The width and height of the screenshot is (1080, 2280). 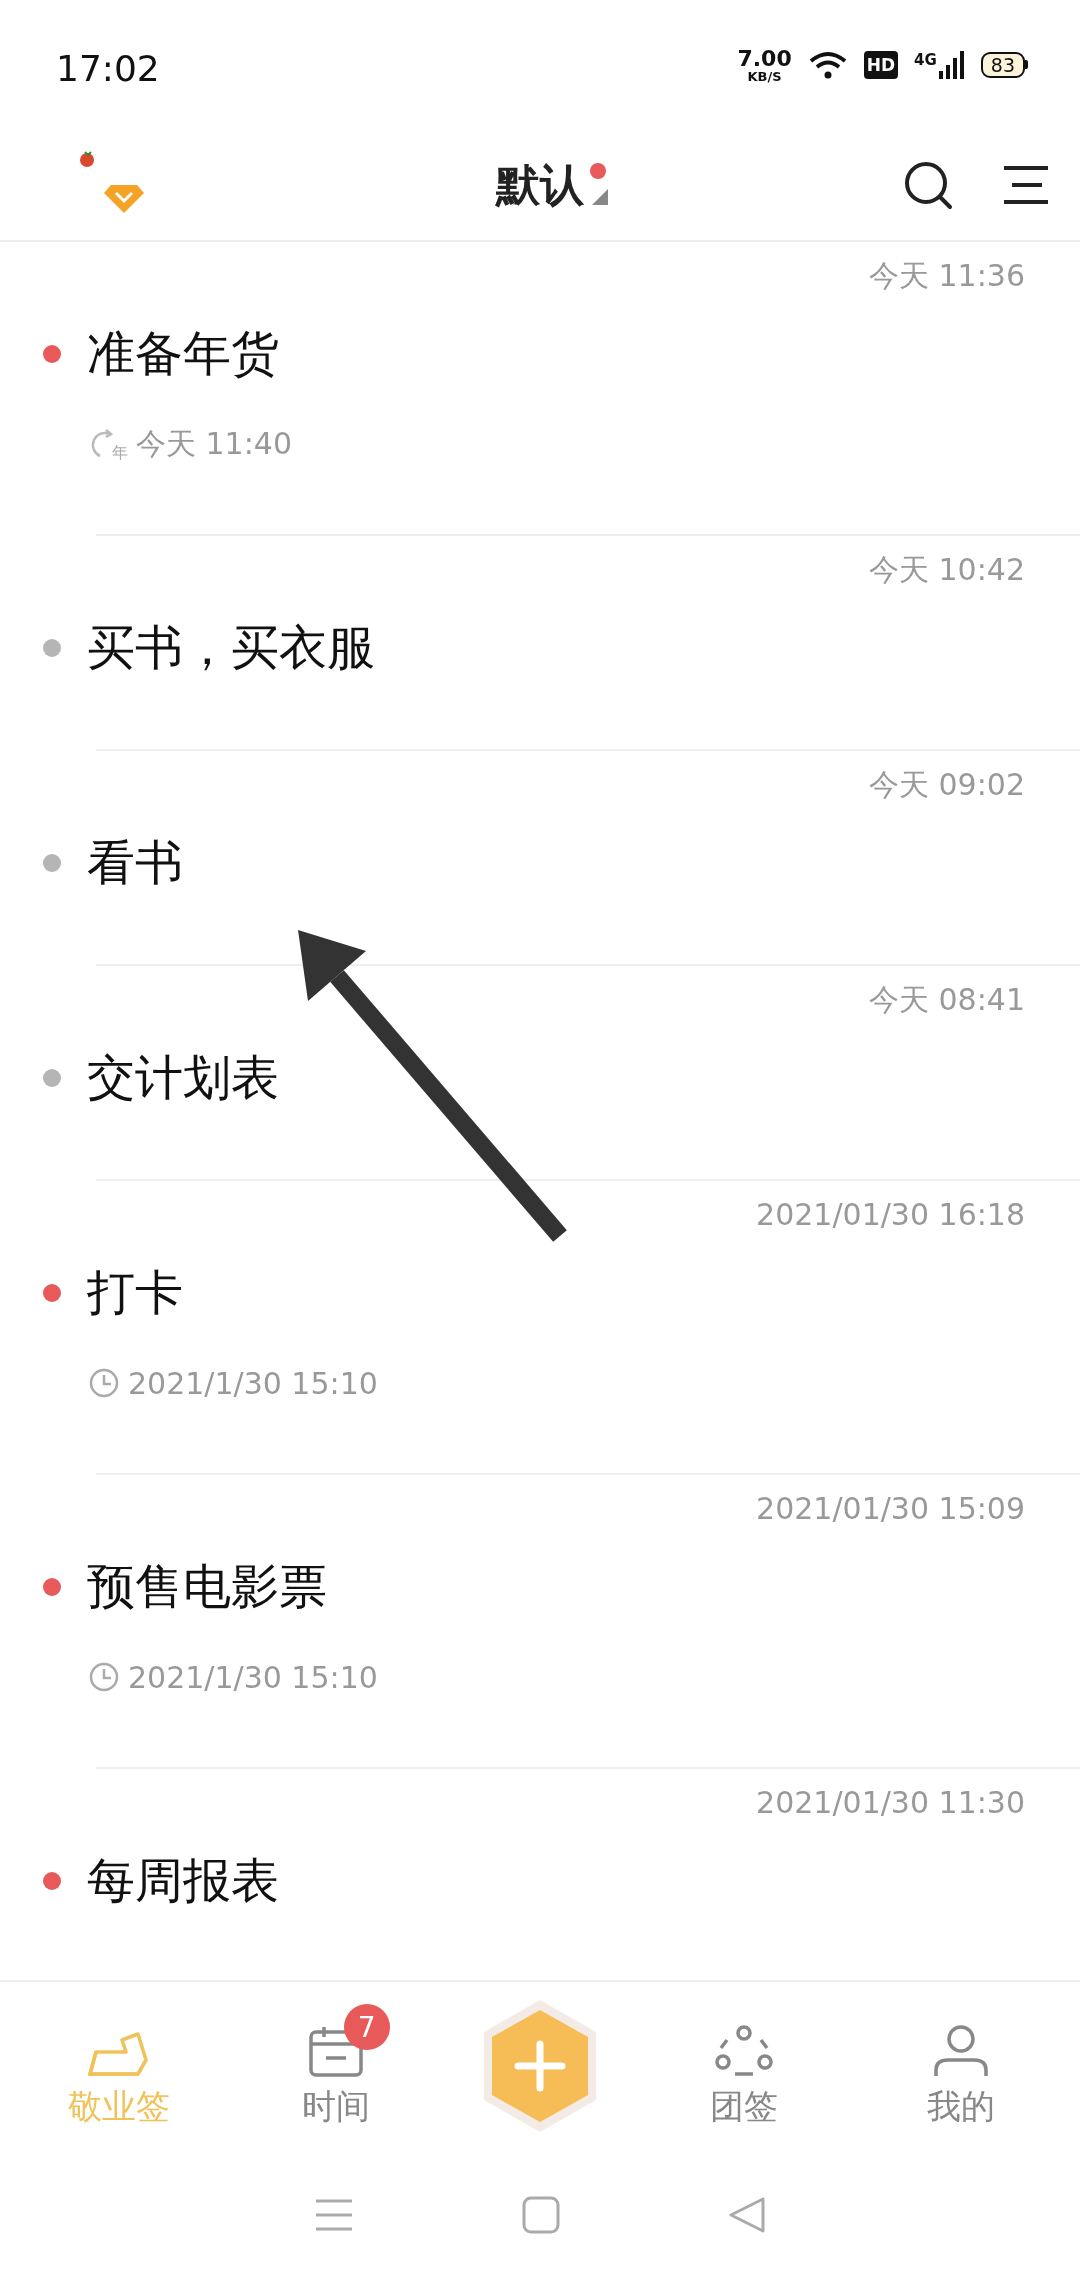 What do you see at coordinates (1026, 185) in the screenshot?
I see `menu-icon` at bounding box center [1026, 185].